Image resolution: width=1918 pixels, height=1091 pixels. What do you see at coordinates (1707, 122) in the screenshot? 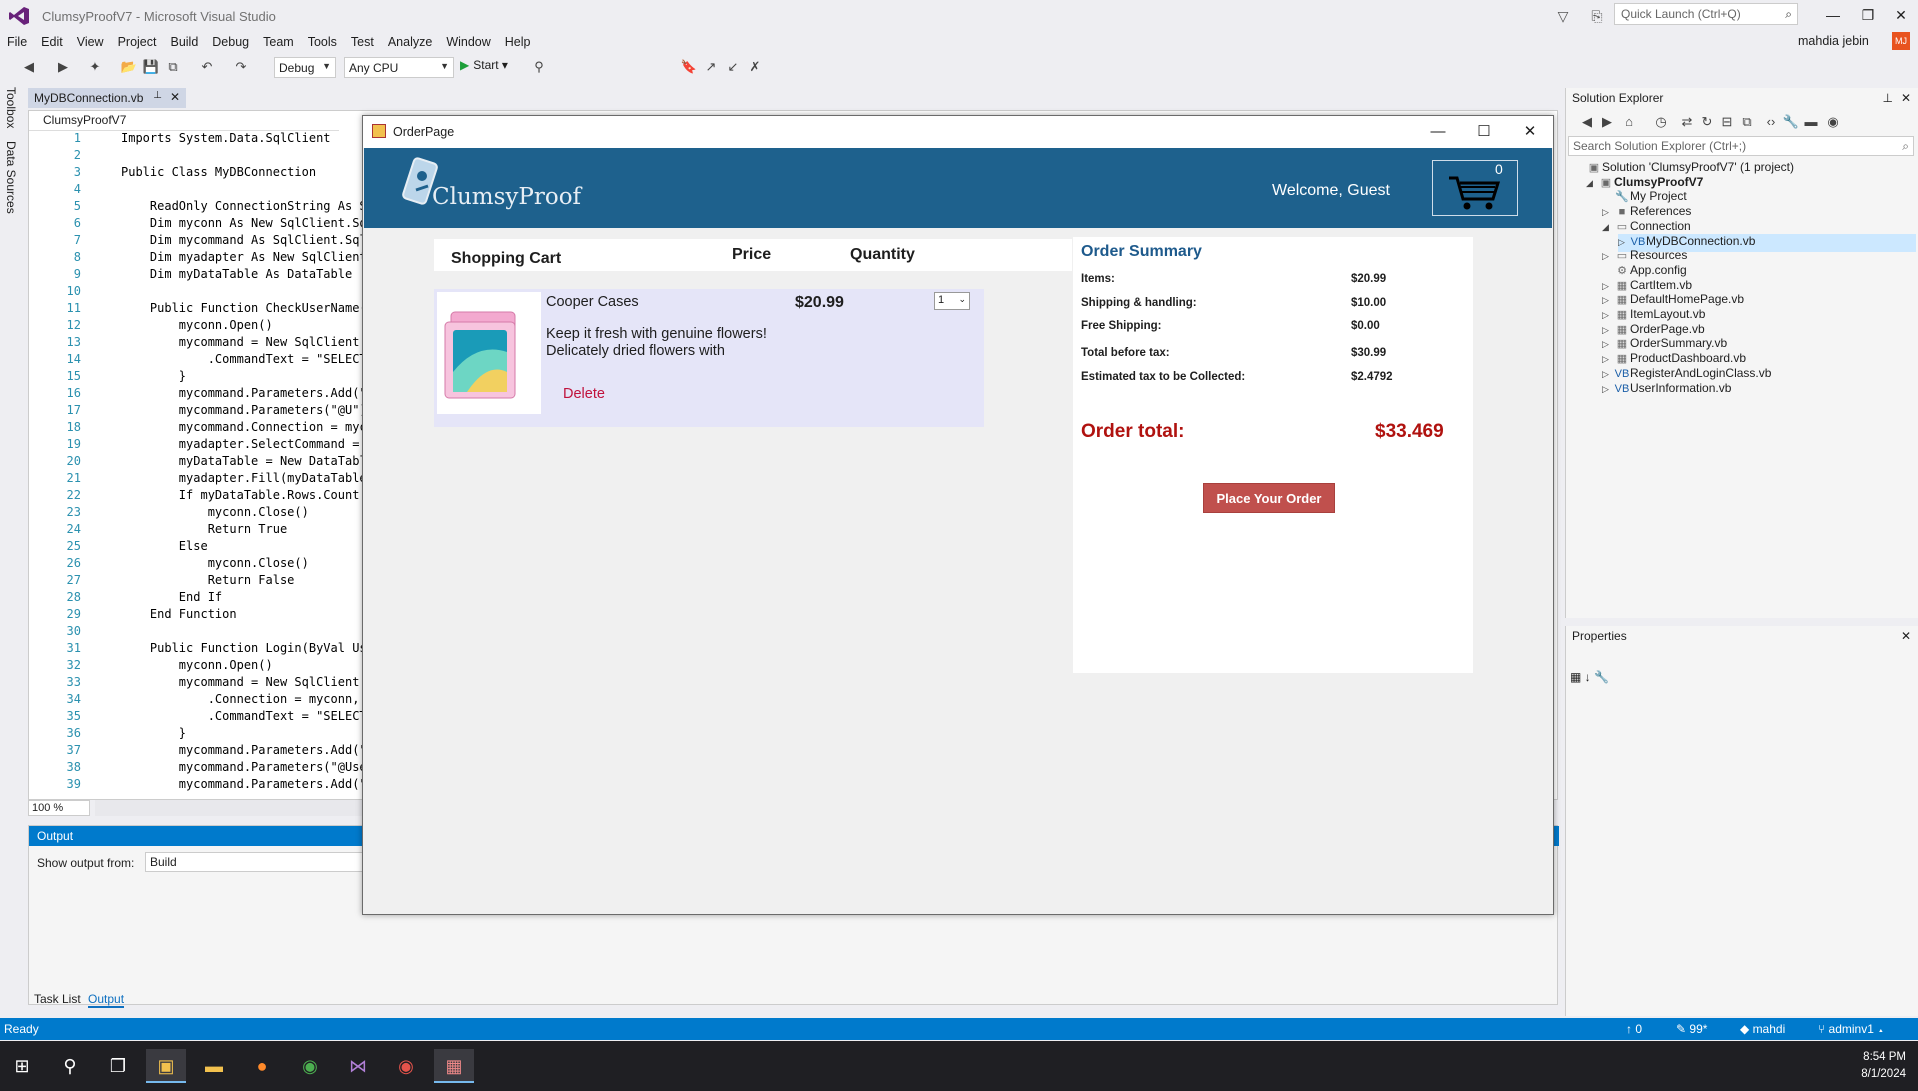
I see `refresh-icon: ↻` at bounding box center [1707, 122].